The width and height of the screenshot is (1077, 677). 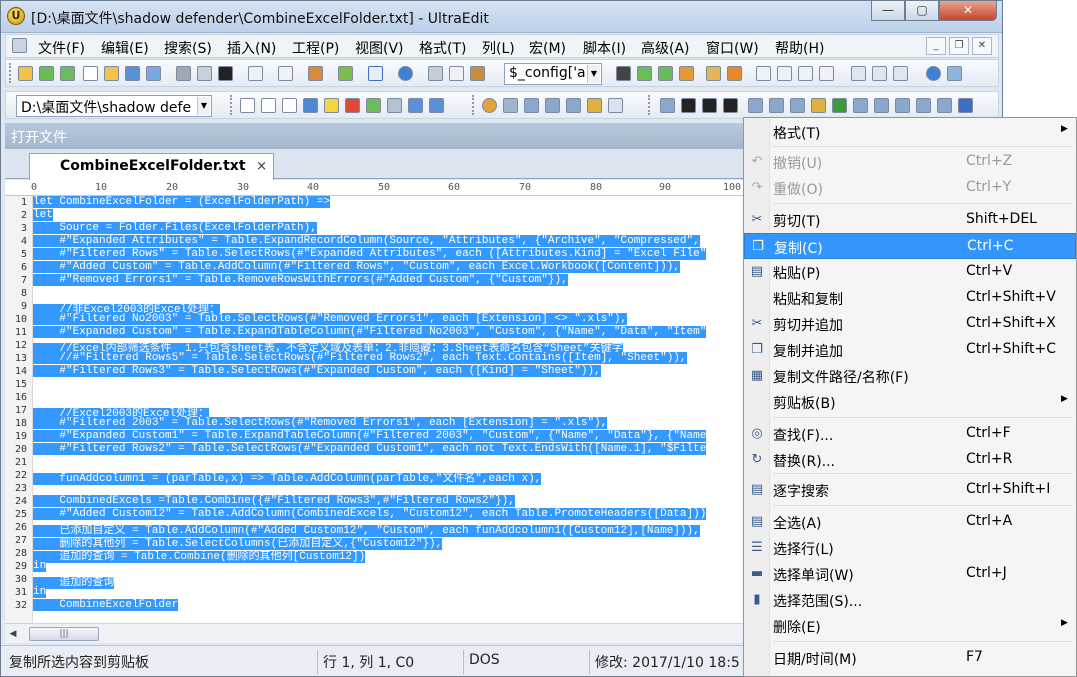 I want to click on print-preview-icon, so click(x=204, y=73).